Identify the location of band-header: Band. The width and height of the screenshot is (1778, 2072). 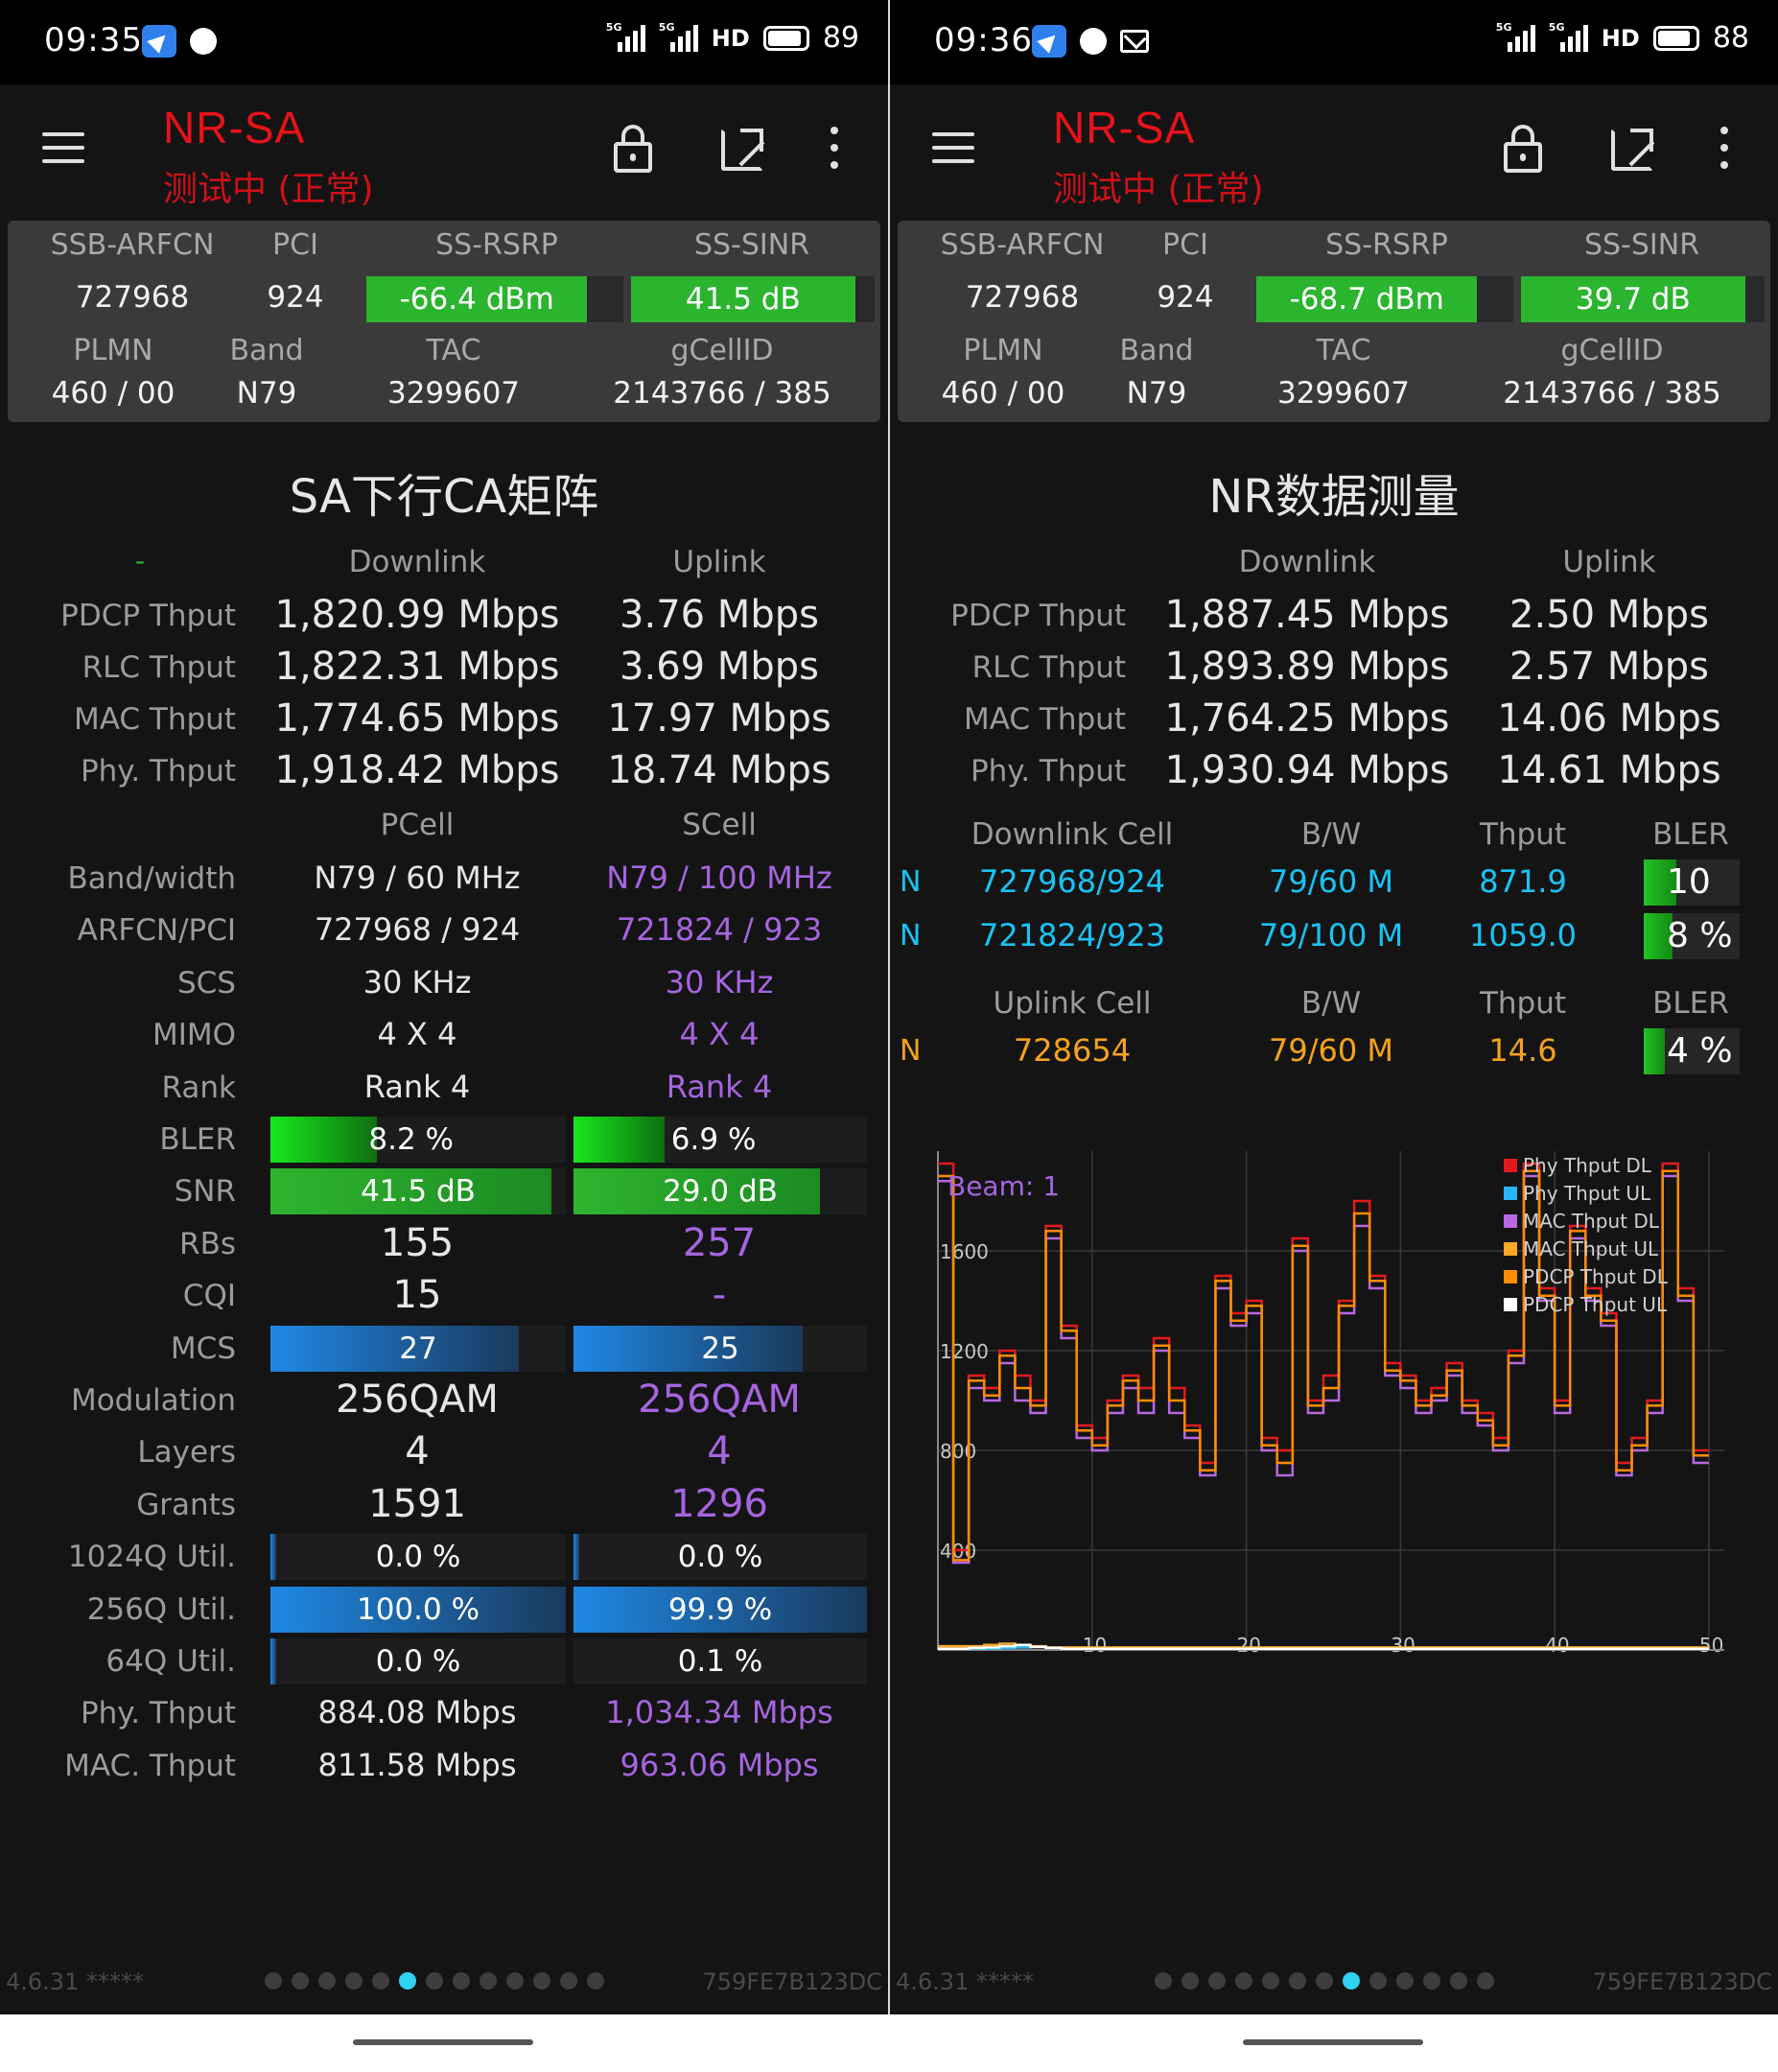
(1156, 350).